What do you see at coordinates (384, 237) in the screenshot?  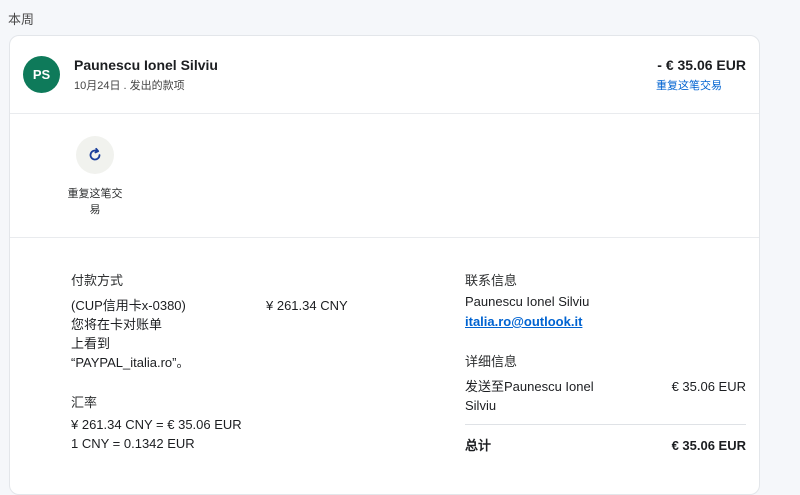 I see `actions-divider` at bounding box center [384, 237].